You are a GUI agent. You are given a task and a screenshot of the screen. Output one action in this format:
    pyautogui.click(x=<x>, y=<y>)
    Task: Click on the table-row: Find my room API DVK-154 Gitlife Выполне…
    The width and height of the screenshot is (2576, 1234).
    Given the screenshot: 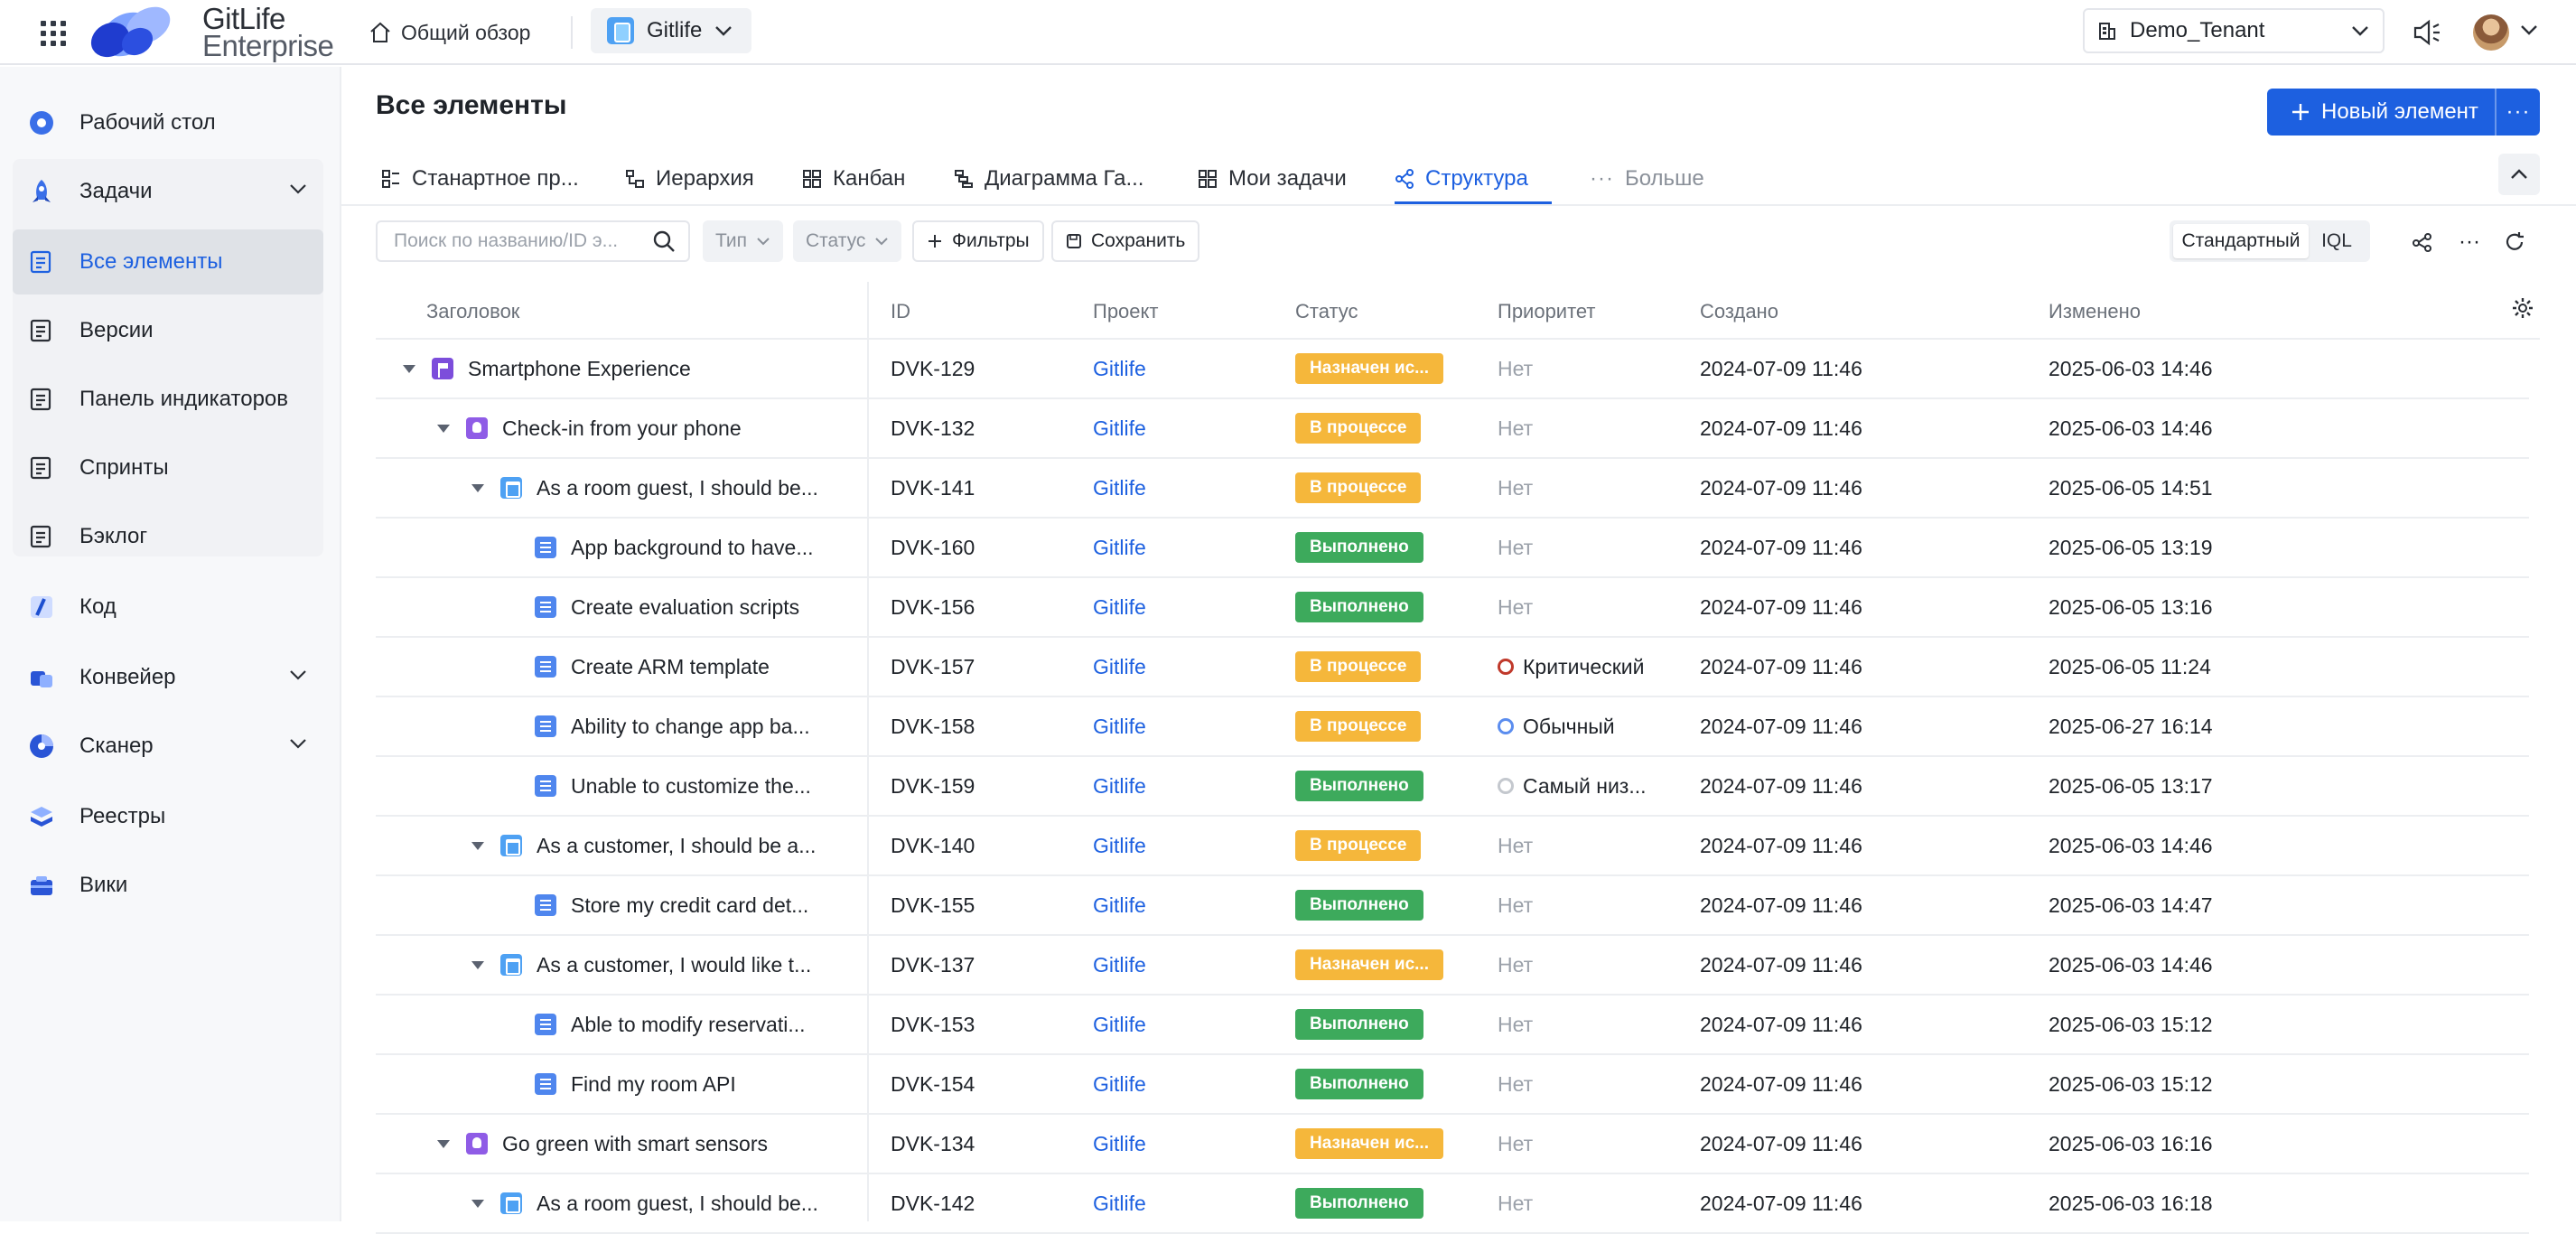 What is the action you would take?
    pyautogui.click(x=1452, y=1085)
    